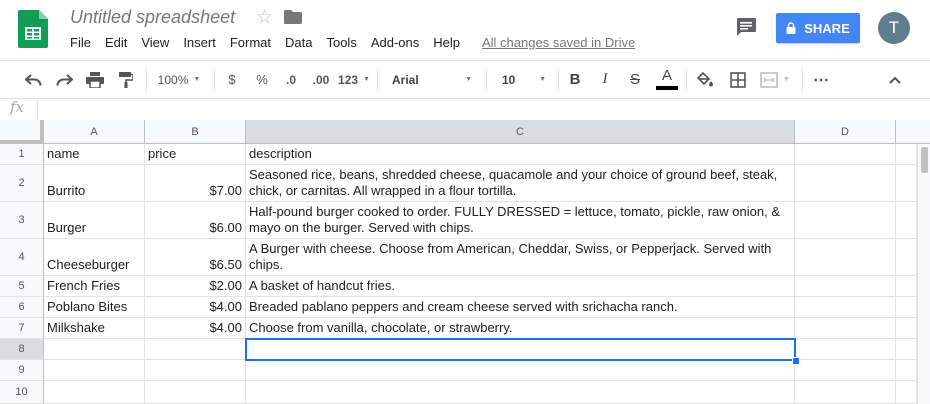 The image size is (930, 404). Describe the element at coordinates (95, 79) in the screenshot. I see `print-icon` at that location.